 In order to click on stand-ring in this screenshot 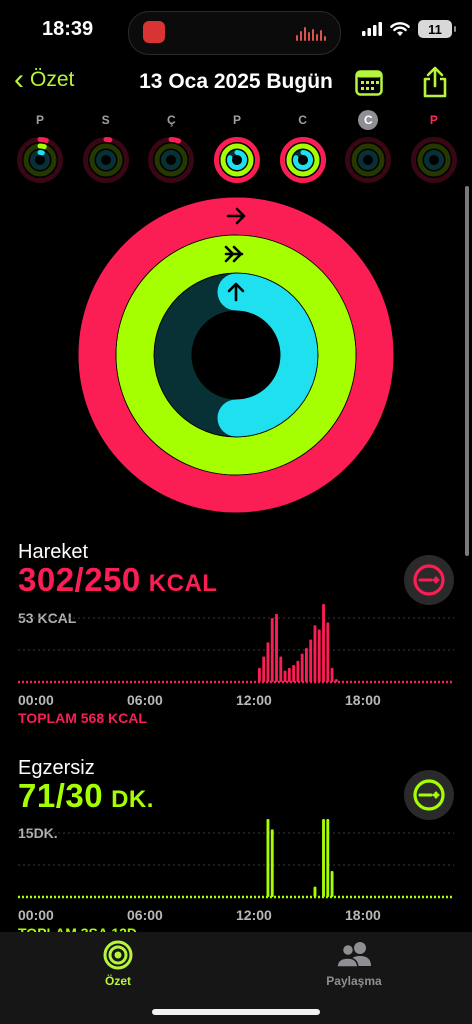, I will do `click(236, 355)`.